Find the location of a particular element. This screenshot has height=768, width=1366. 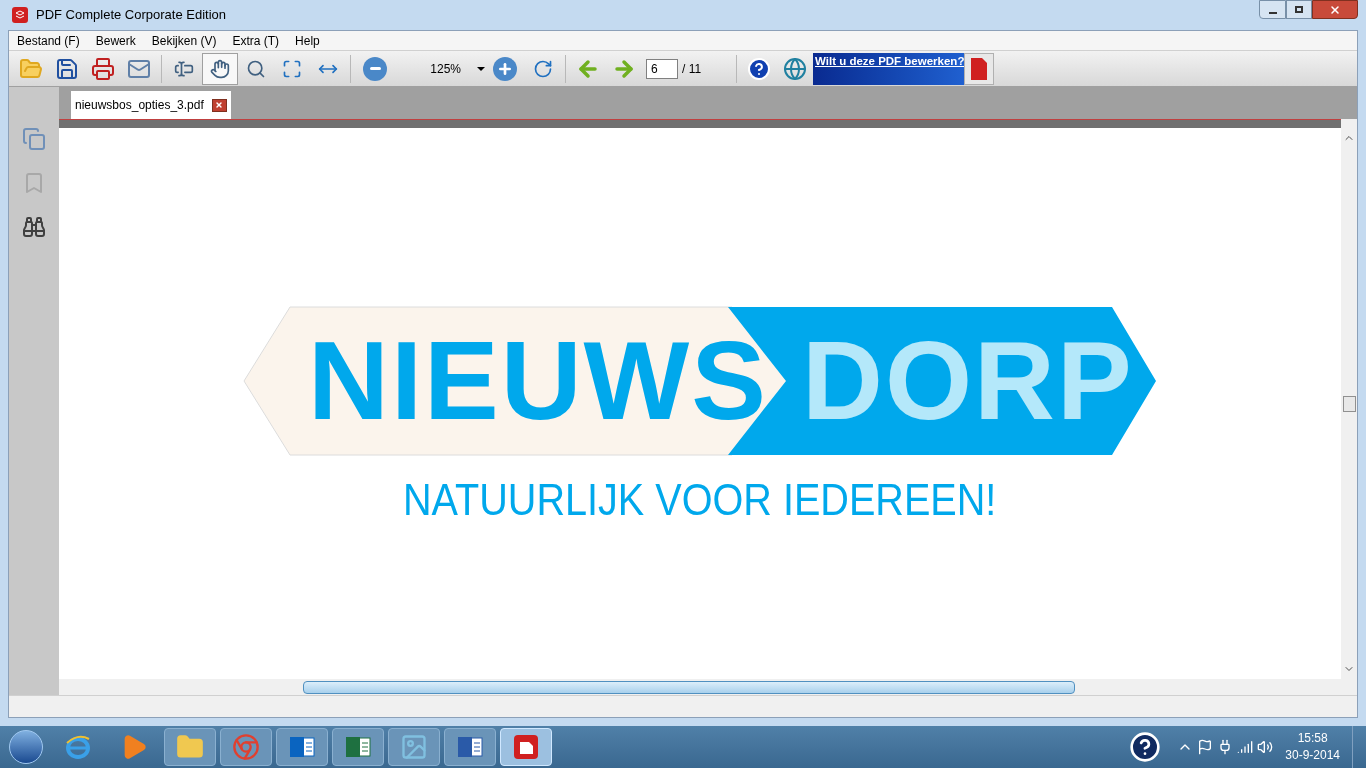

logo-word: DORP is located at coordinates (968, 380).